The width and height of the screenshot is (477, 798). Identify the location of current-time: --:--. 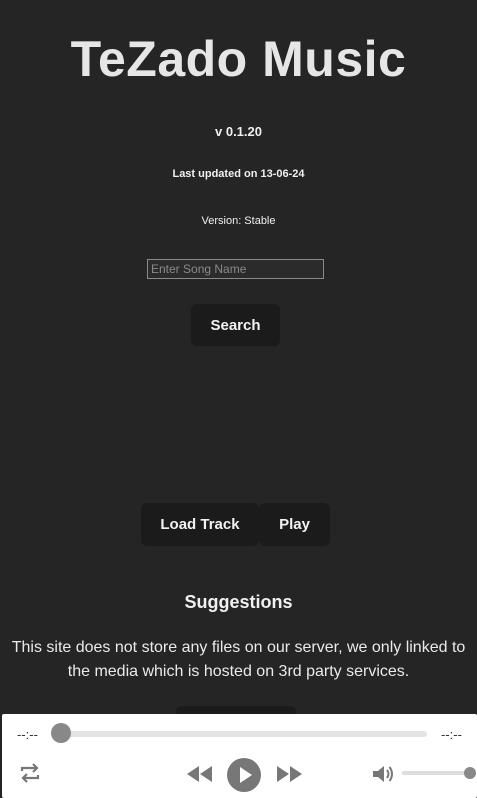
(27, 734).